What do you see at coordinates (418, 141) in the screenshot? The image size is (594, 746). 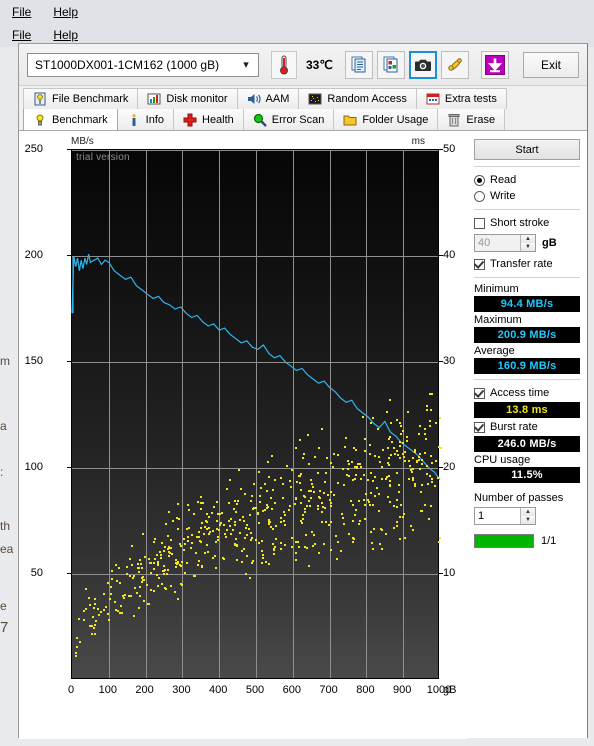 I see `y2-axis-unit: ms` at bounding box center [418, 141].